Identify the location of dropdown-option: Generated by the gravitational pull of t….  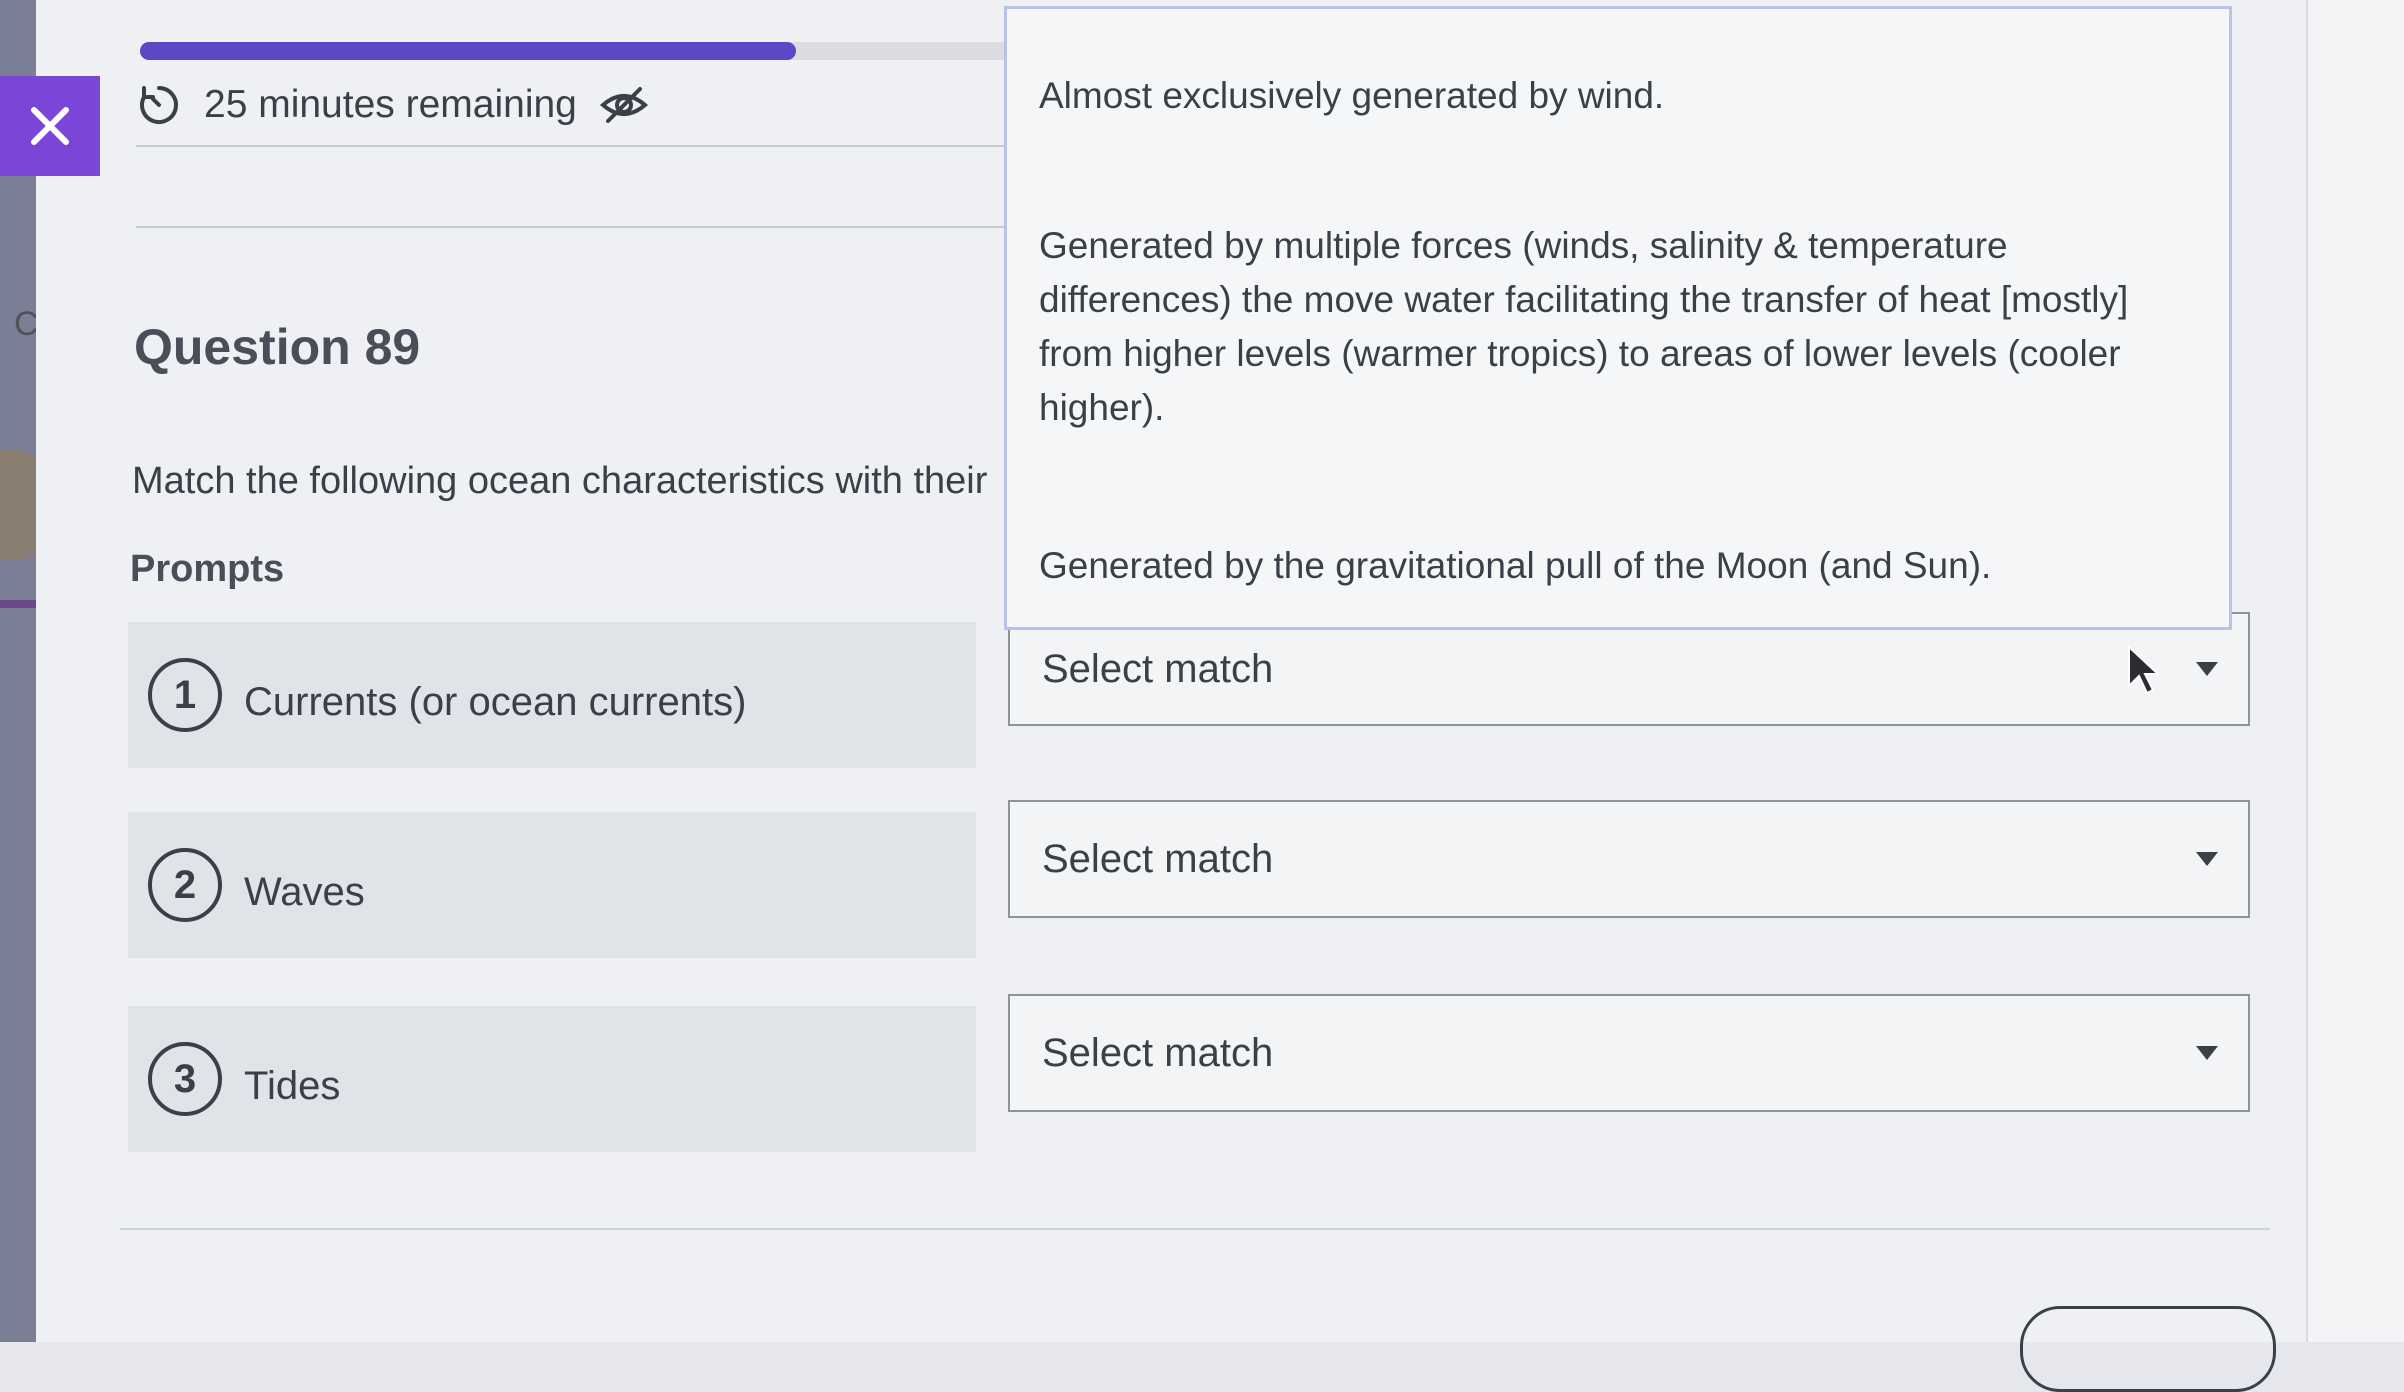
(1619, 566).